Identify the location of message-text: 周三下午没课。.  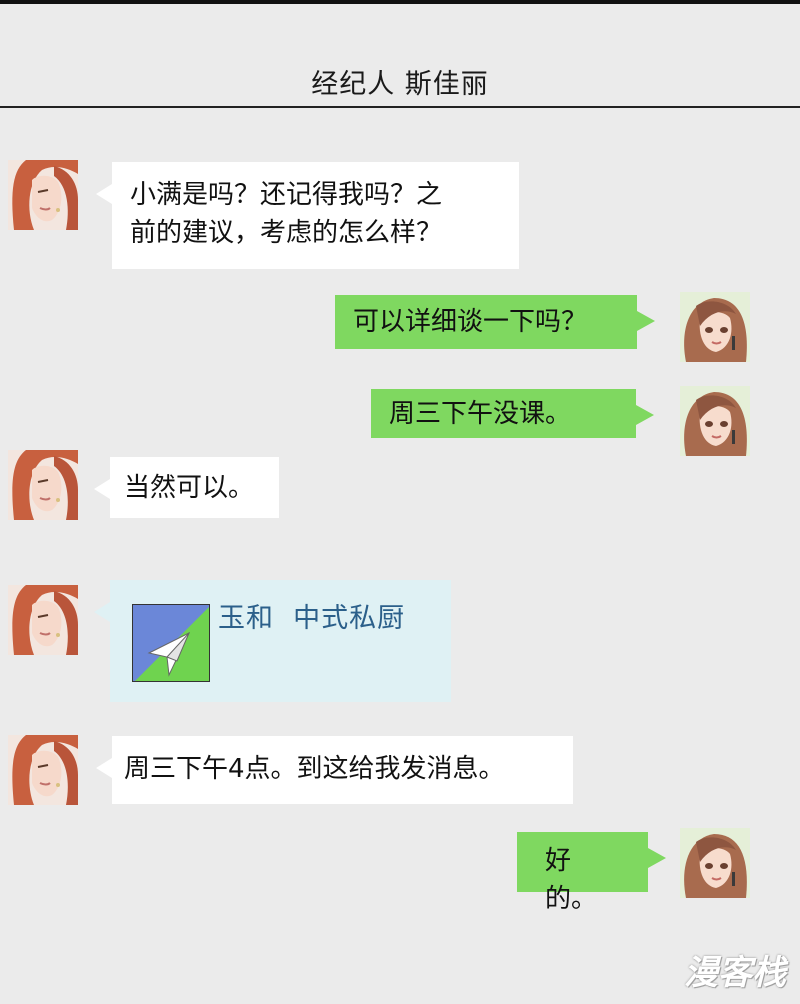
(480, 414).